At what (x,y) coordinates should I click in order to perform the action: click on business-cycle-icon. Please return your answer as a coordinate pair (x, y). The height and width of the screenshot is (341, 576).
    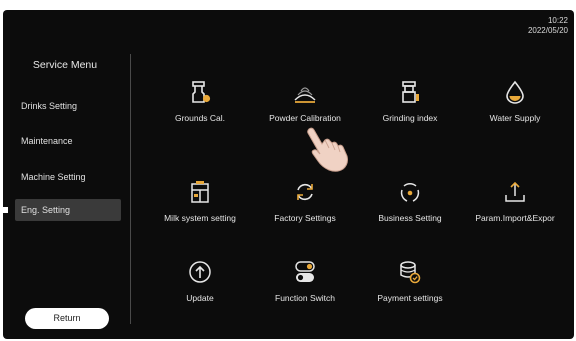
    Looking at the image, I should click on (410, 192).